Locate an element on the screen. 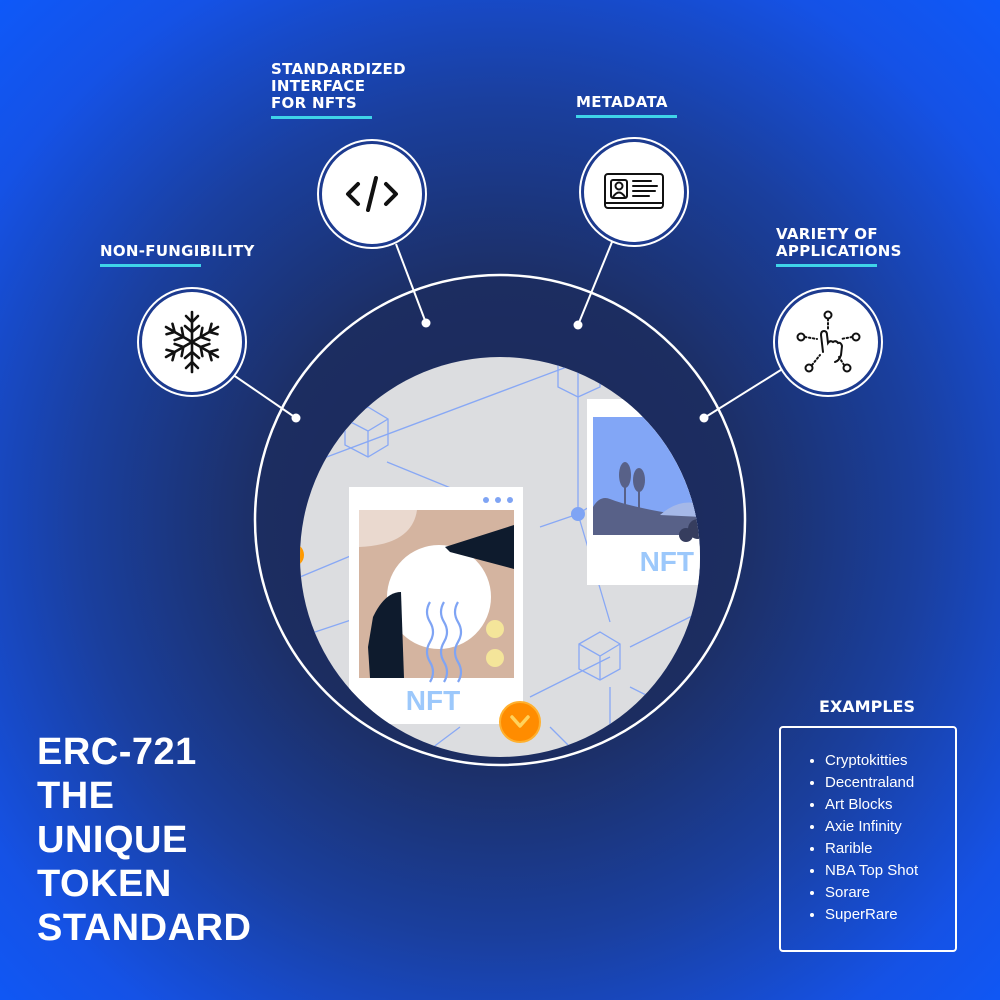 This screenshot has height=1000, width=1000. metadata-badge is located at coordinates (634, 192).